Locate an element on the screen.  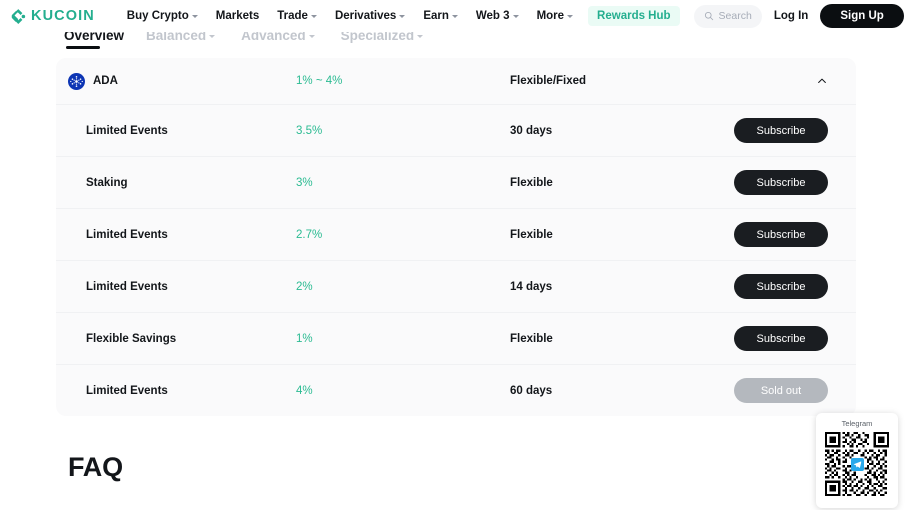
nav-item-more: More is located at coordinates (555, 16).